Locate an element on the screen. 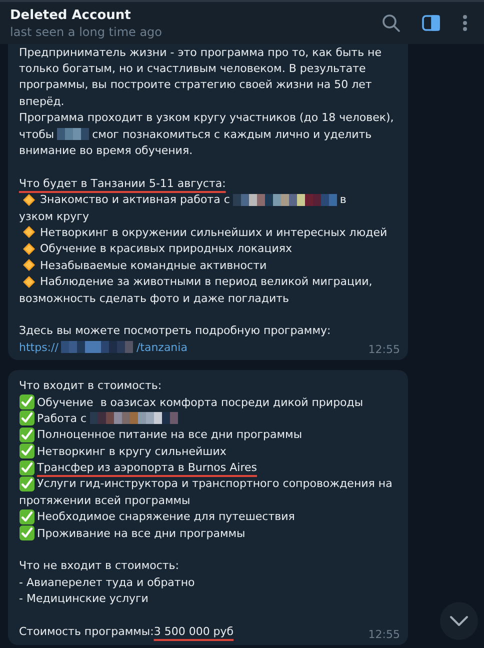 Image resolution: width=484 pixels, height=648 pixels. message-text: Обучение в оазисах комфорта посреди дикой природы is located at coordinates (200, 402).